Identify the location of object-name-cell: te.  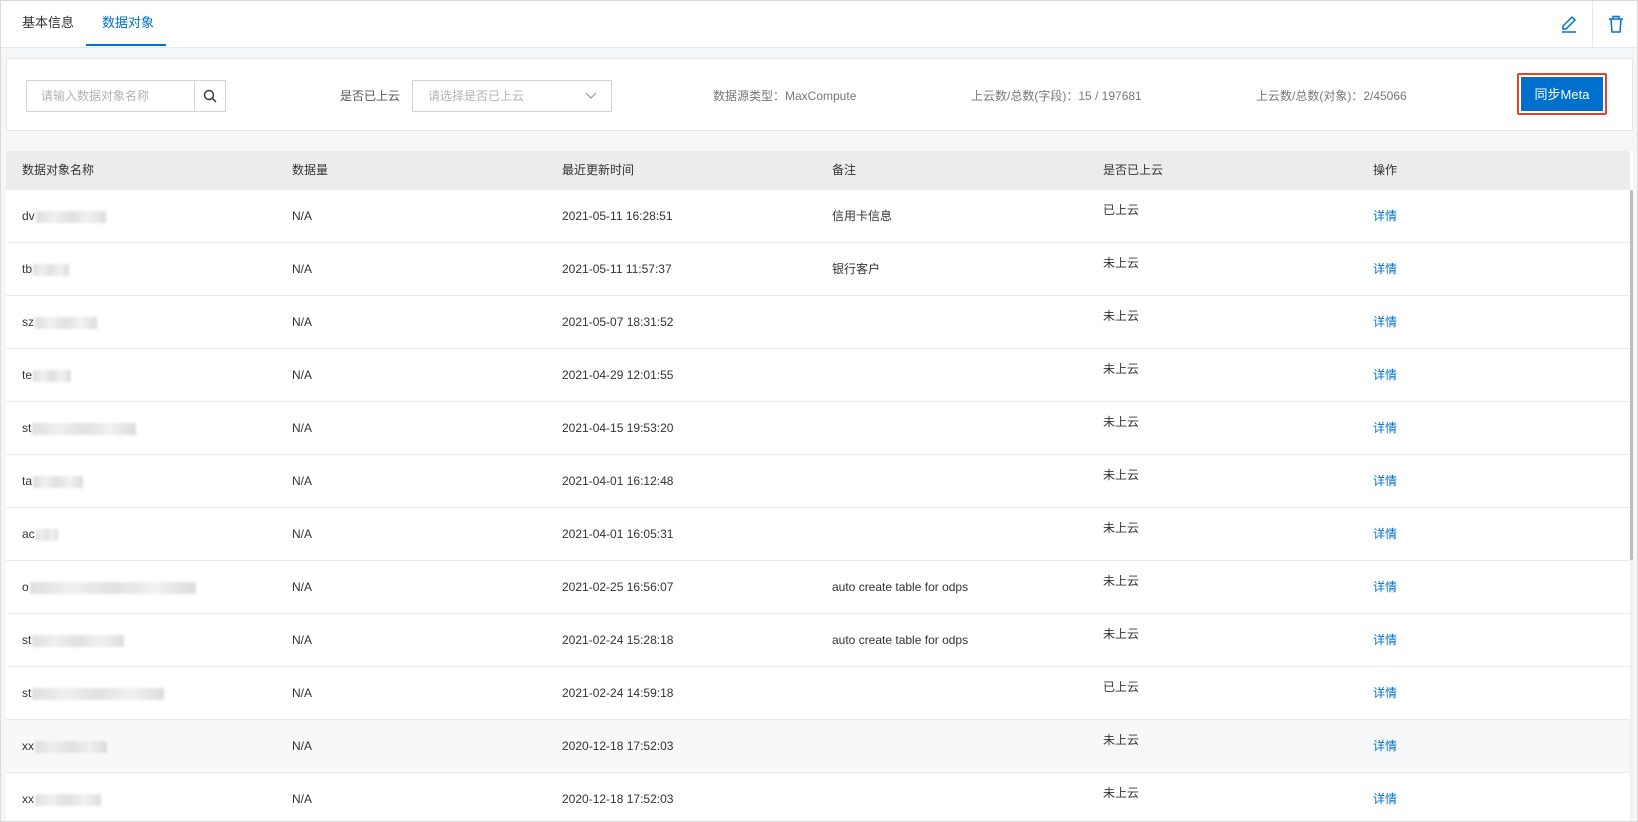
(47, 375).